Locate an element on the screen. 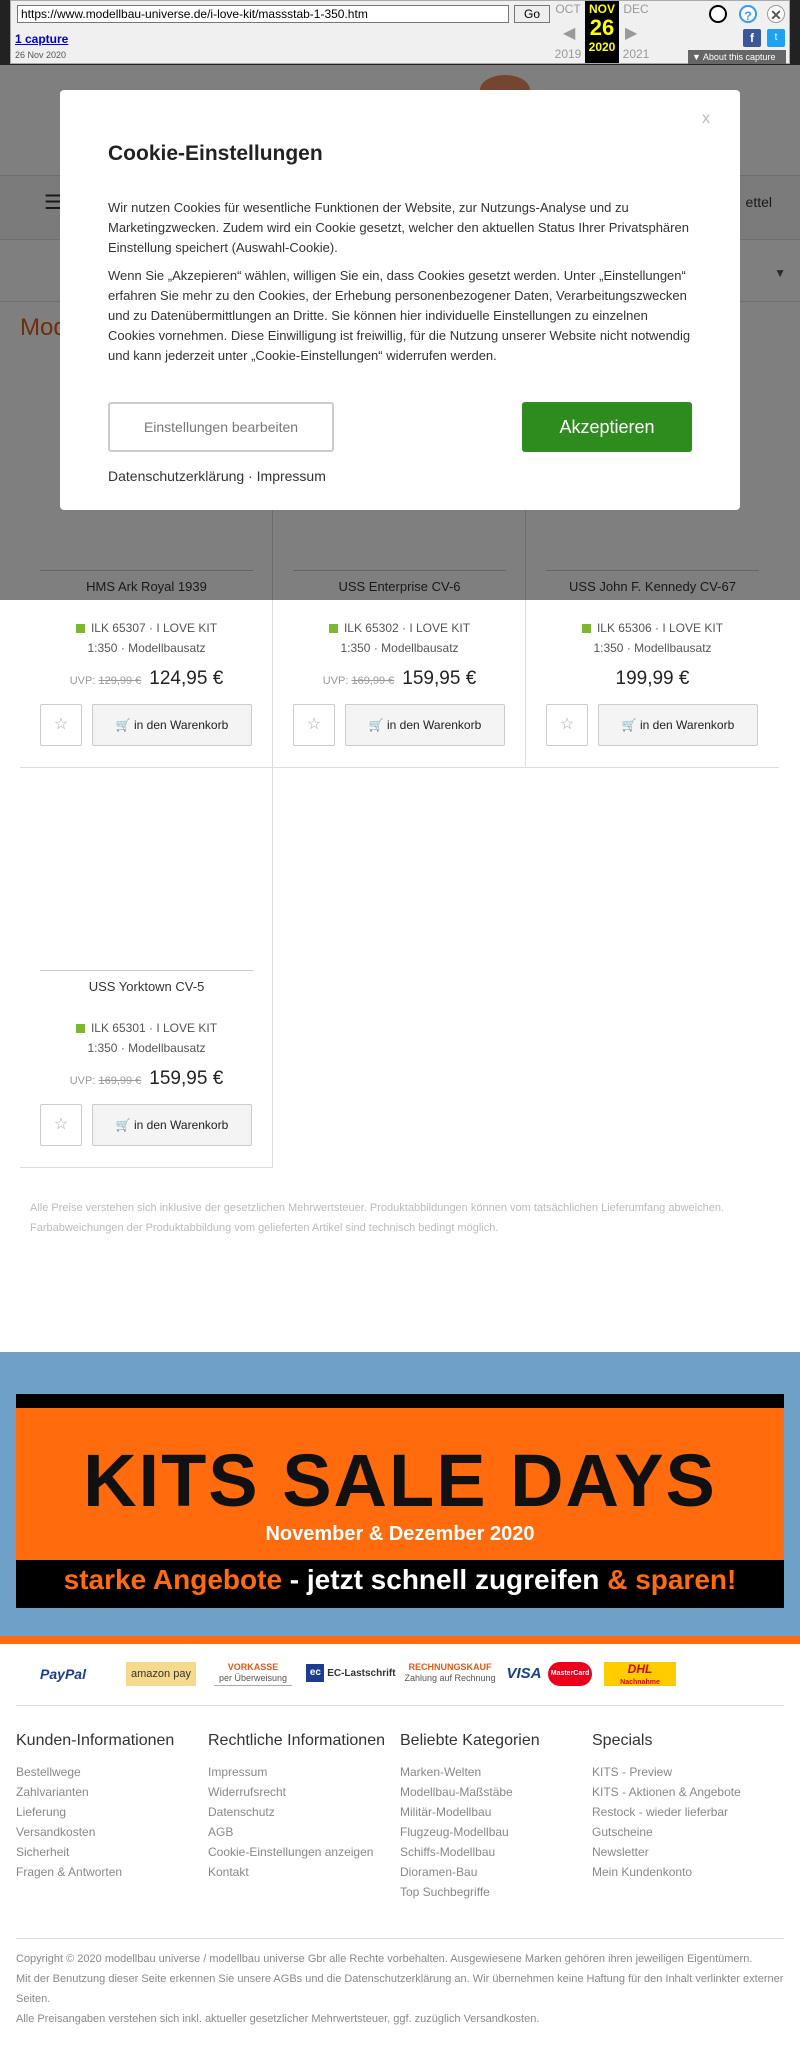 This screenshot has width=800, height=2059. footer-link: Flugzeug-Modellbau is located at coordinates (496, 1832).